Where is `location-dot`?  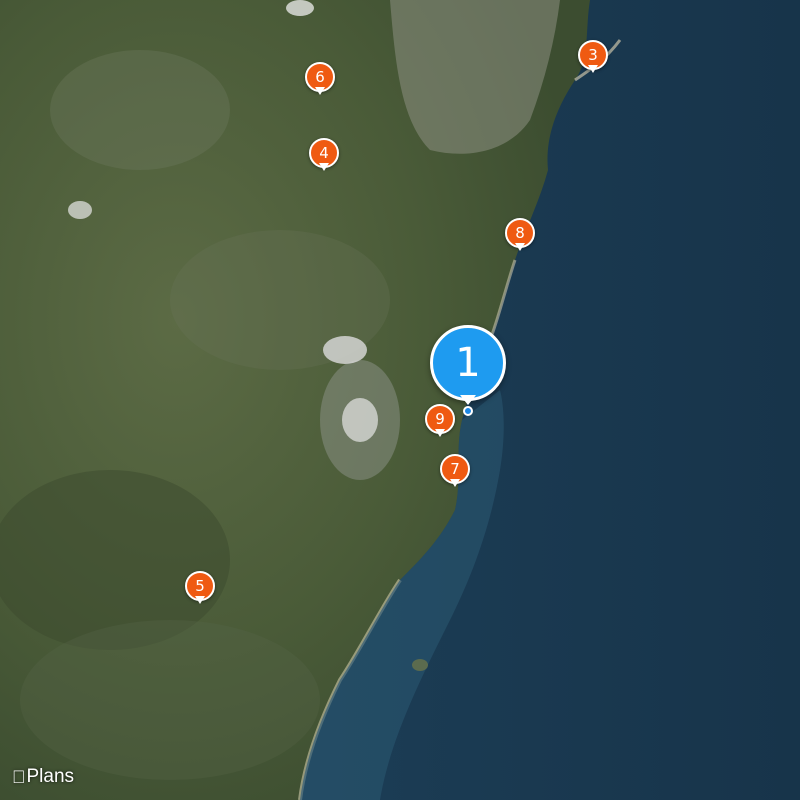
location-dot is located at coordinates (468, 411).